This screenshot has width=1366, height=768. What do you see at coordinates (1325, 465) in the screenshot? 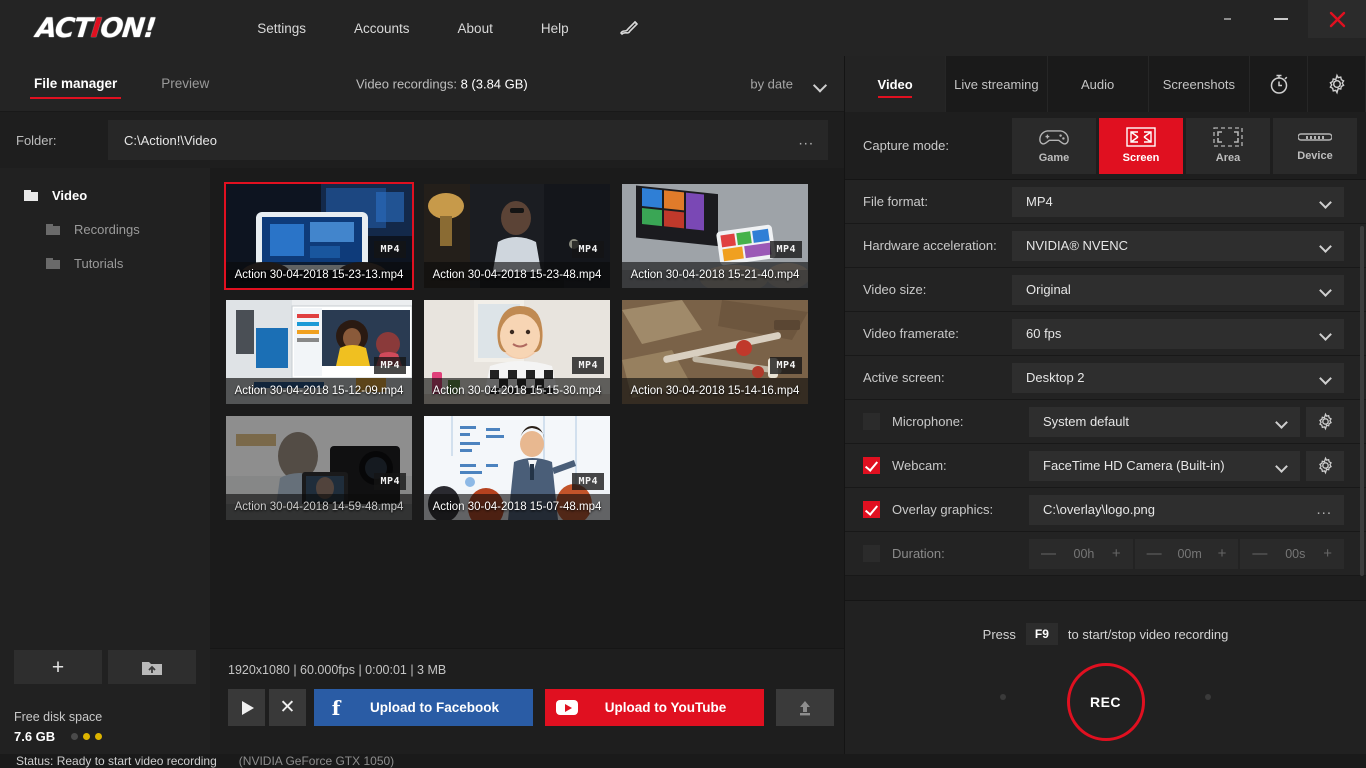
I see `webcam-settings-button` at bounding box center [1325, 465].